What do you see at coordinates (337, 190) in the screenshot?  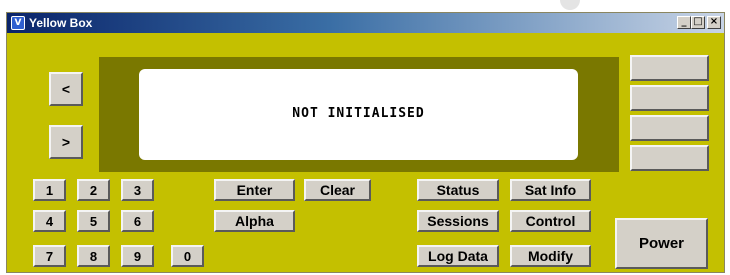 I see `clear-button: Clear` at bounding box center [337, 190].